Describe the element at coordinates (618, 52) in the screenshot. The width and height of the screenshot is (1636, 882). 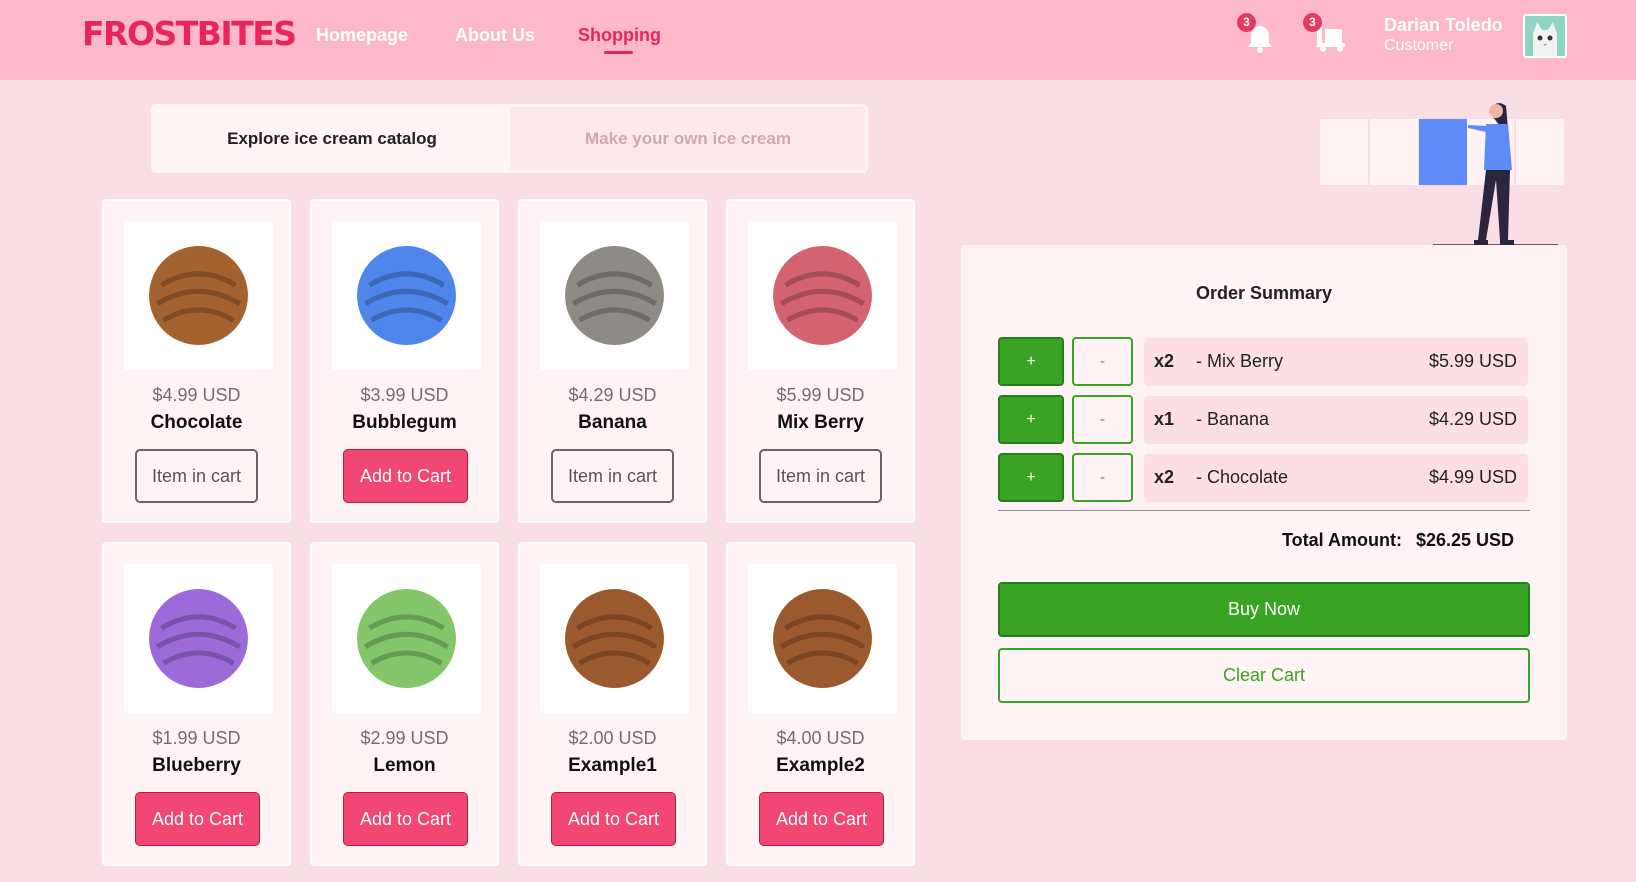
I see `active-nav-indicator` at that location.